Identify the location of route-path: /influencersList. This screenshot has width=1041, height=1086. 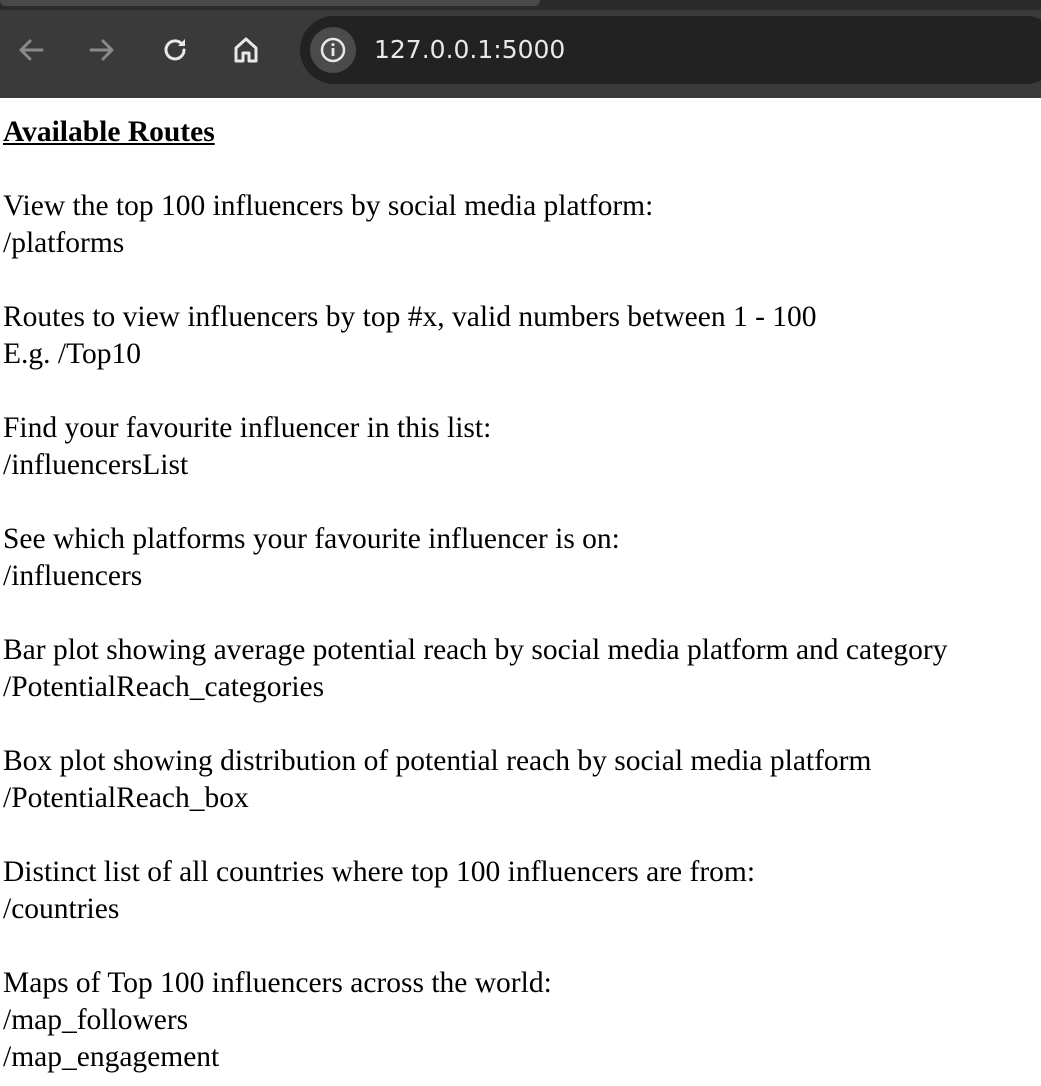
(96, 465).